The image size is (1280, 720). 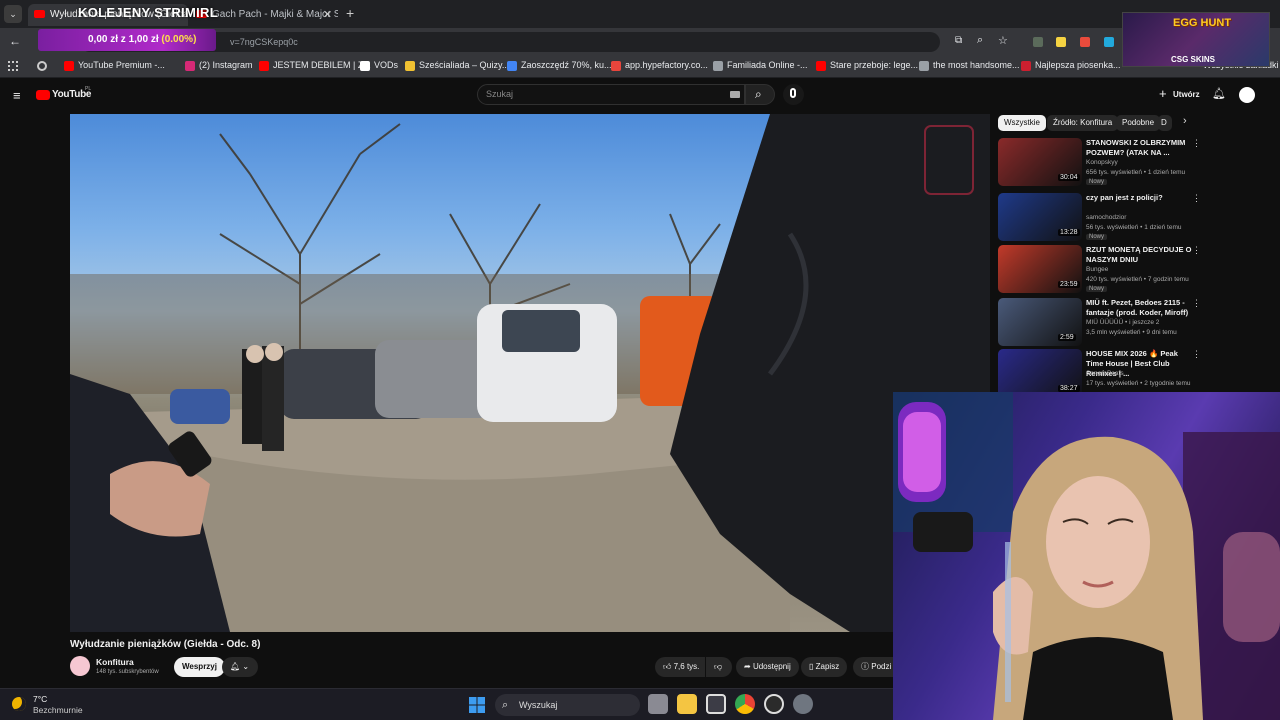 I want to click on bookmark-star-icon: ☆, so click(x=1003, y=40).